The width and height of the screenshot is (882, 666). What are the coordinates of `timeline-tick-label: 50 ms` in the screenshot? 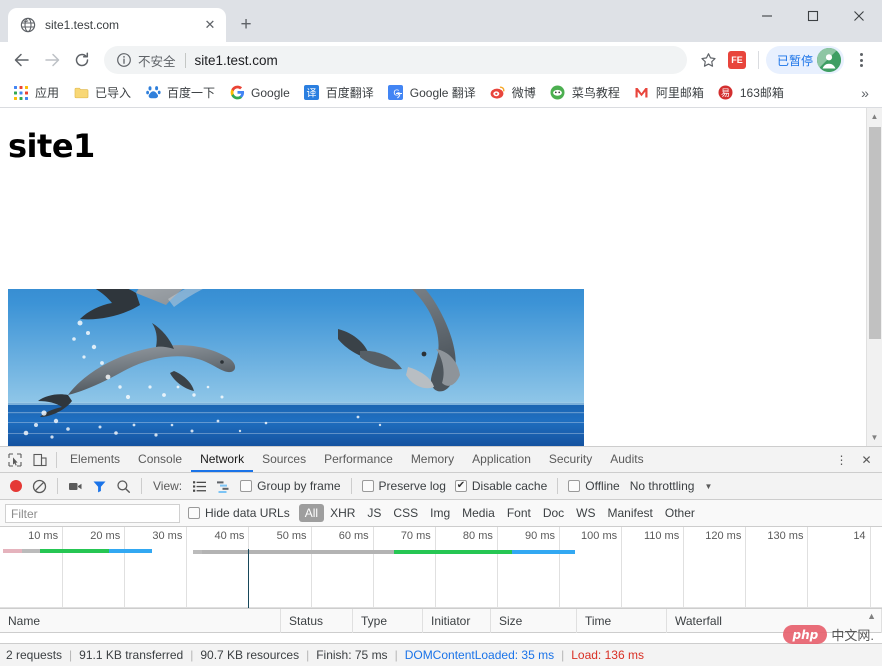 It's located at (291, 536).